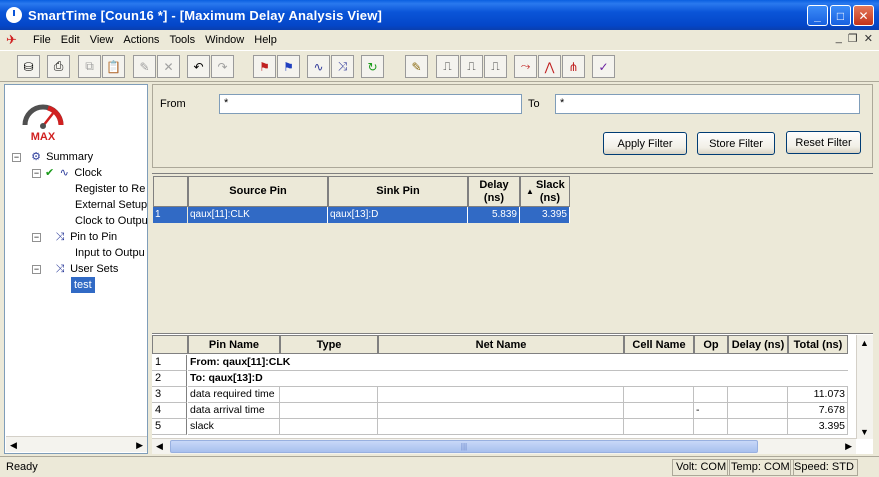 The image size is (879, 477). Describe the element at coordinates (868, 38) in the screenshot. I see `mdi-close-button: ✕` at that location.